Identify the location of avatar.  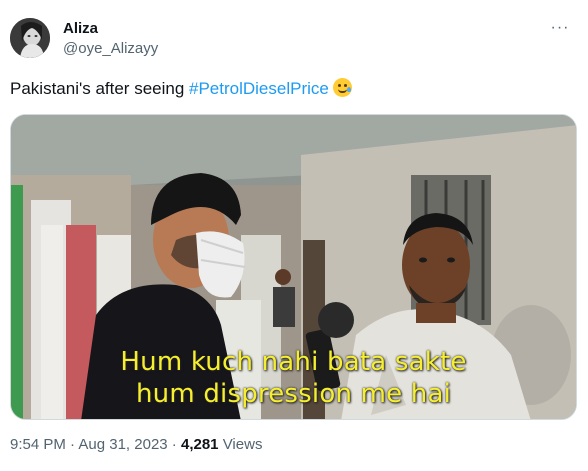
(30, 38).